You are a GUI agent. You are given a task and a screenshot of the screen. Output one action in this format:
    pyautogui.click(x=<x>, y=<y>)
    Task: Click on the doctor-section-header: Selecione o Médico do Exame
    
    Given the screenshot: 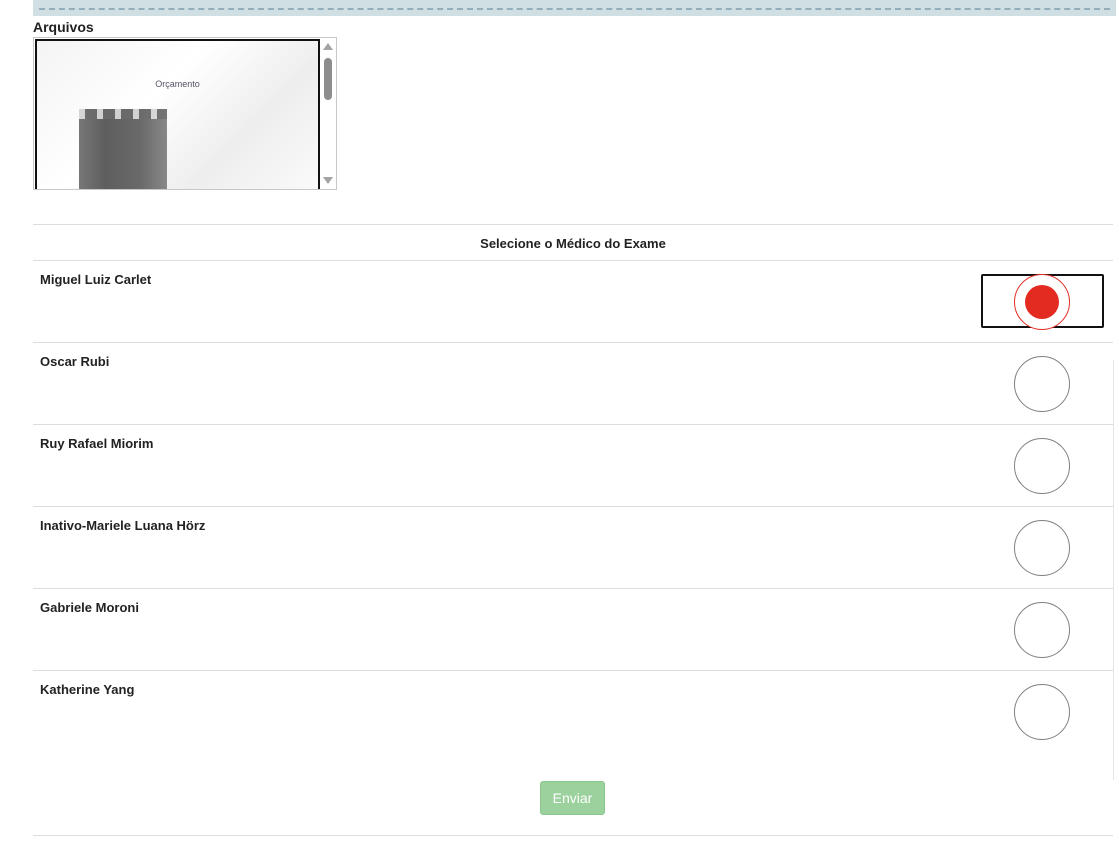 What is the action you would take?
    pyautogui.click(x=573, y=242)
    